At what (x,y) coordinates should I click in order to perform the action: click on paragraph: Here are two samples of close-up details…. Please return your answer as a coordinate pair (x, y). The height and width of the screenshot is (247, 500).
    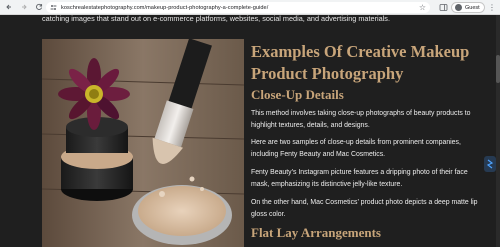
    Looking at the image, I should click on (356, 148).